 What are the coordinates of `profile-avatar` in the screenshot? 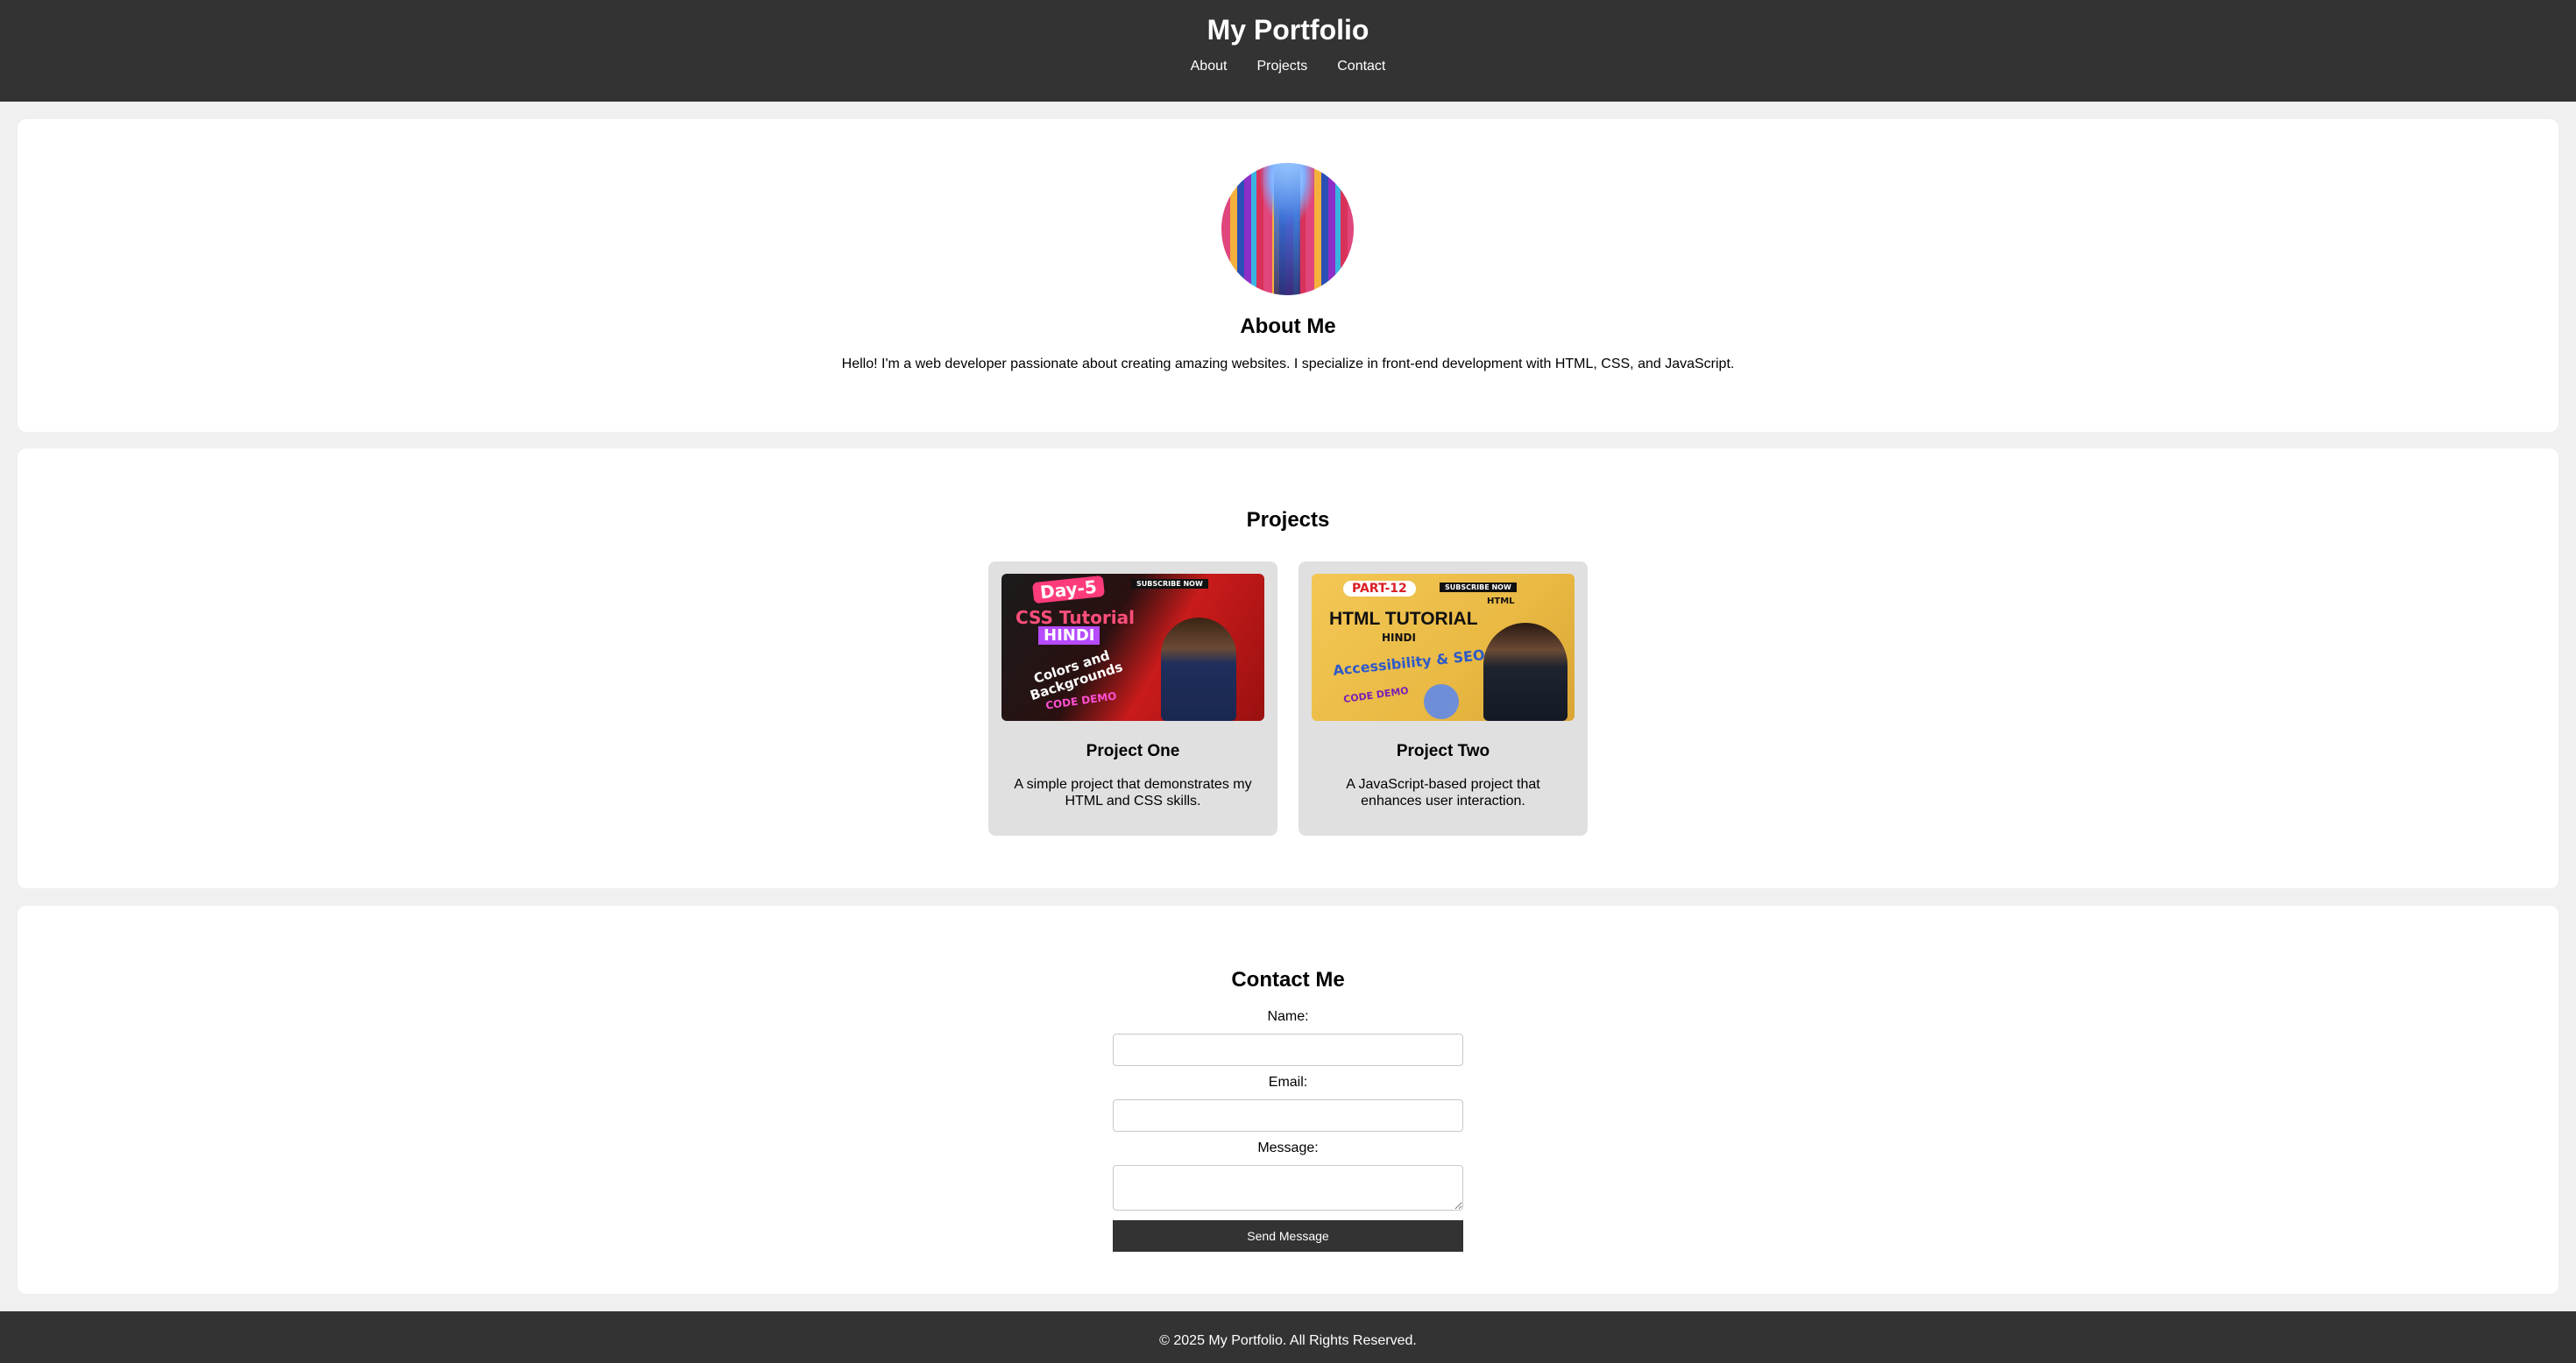 It's located at (1287, 229).